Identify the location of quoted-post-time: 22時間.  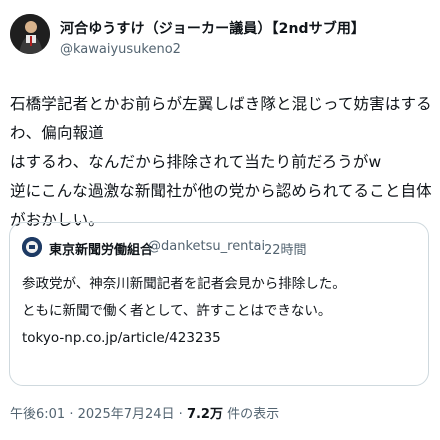
(285, 248).